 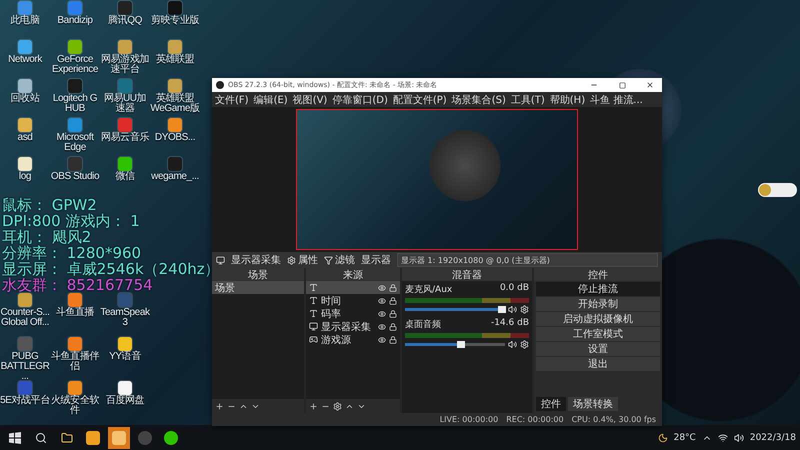 I want to click on icon-label: GeForce Experience, so click(x=75, y=65).